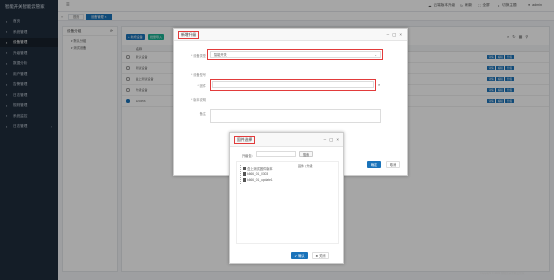 The height and width of the screenshot is (280, 554). I want to click on firmware-label: * 固件, so click(201, 86).